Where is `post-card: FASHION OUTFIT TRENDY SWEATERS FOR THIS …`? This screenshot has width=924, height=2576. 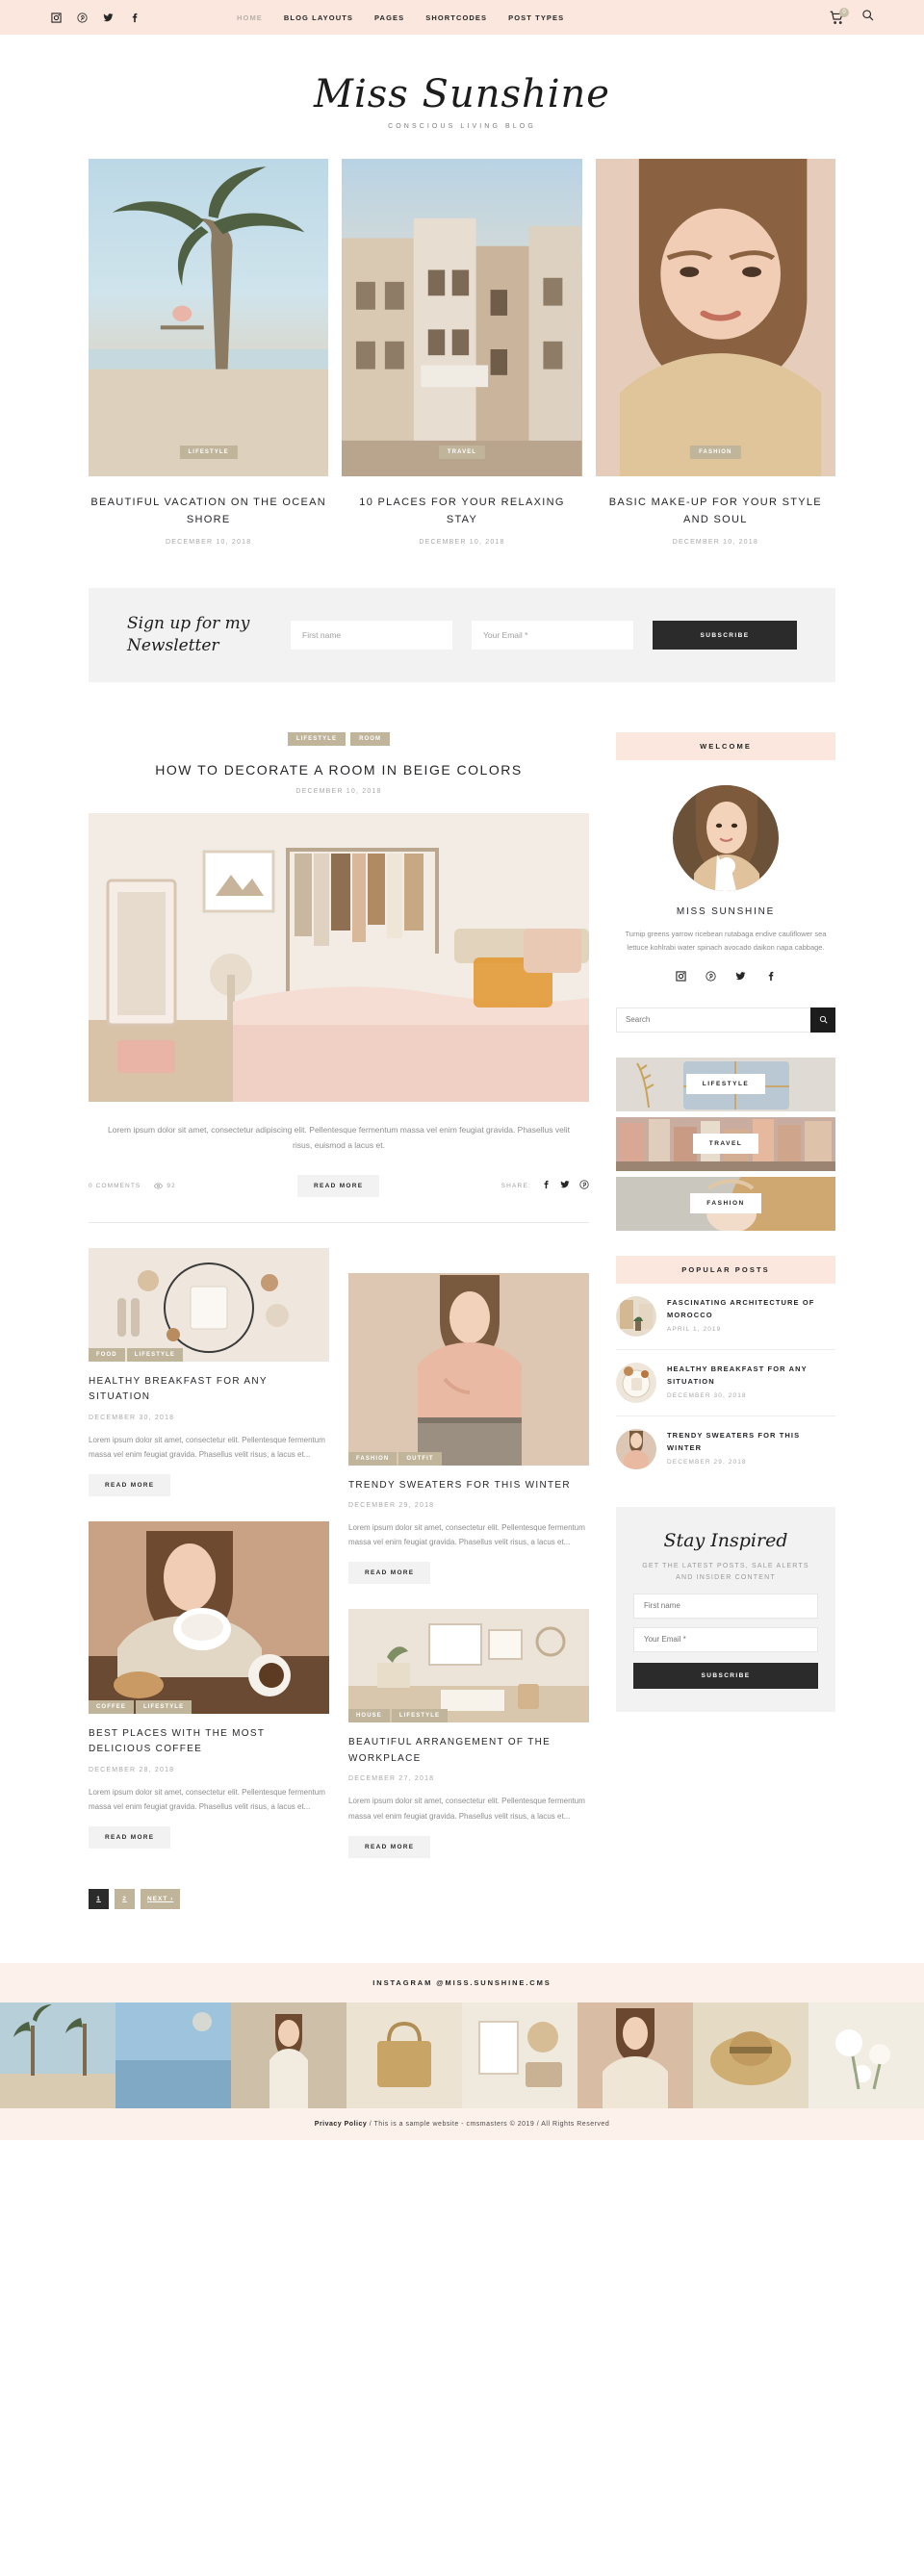 post-card: FASHION OUTFIT TRENDY SWEATERS FOR THIS … is located at coordinates (468, 1428).